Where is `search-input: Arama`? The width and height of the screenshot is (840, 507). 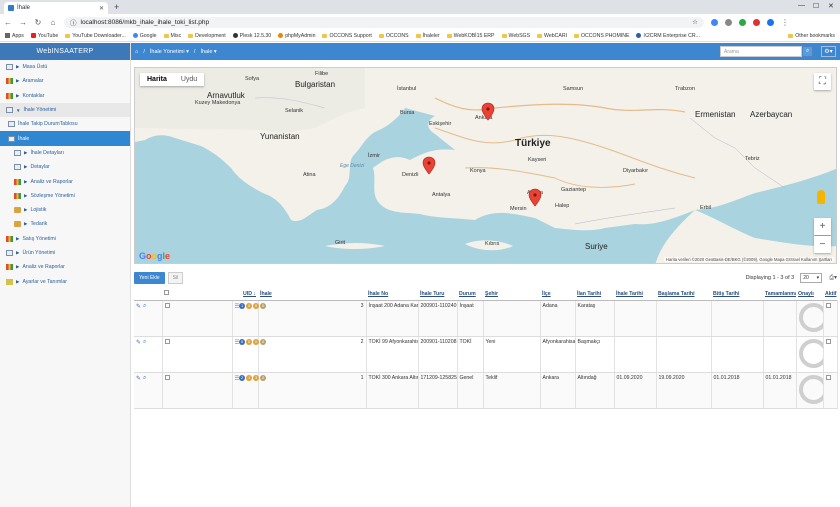 search-input: Arama is located at coordinates (761, 51).